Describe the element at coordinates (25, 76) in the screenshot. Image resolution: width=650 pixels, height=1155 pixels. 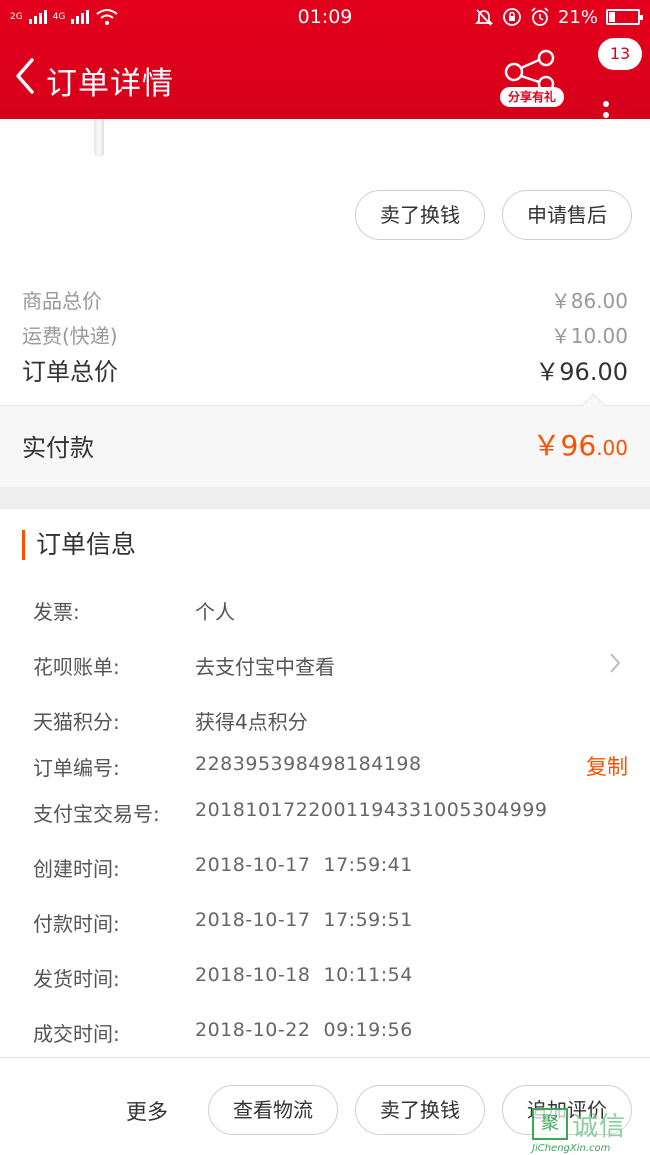
I see `back-arrow-icon` at that location.